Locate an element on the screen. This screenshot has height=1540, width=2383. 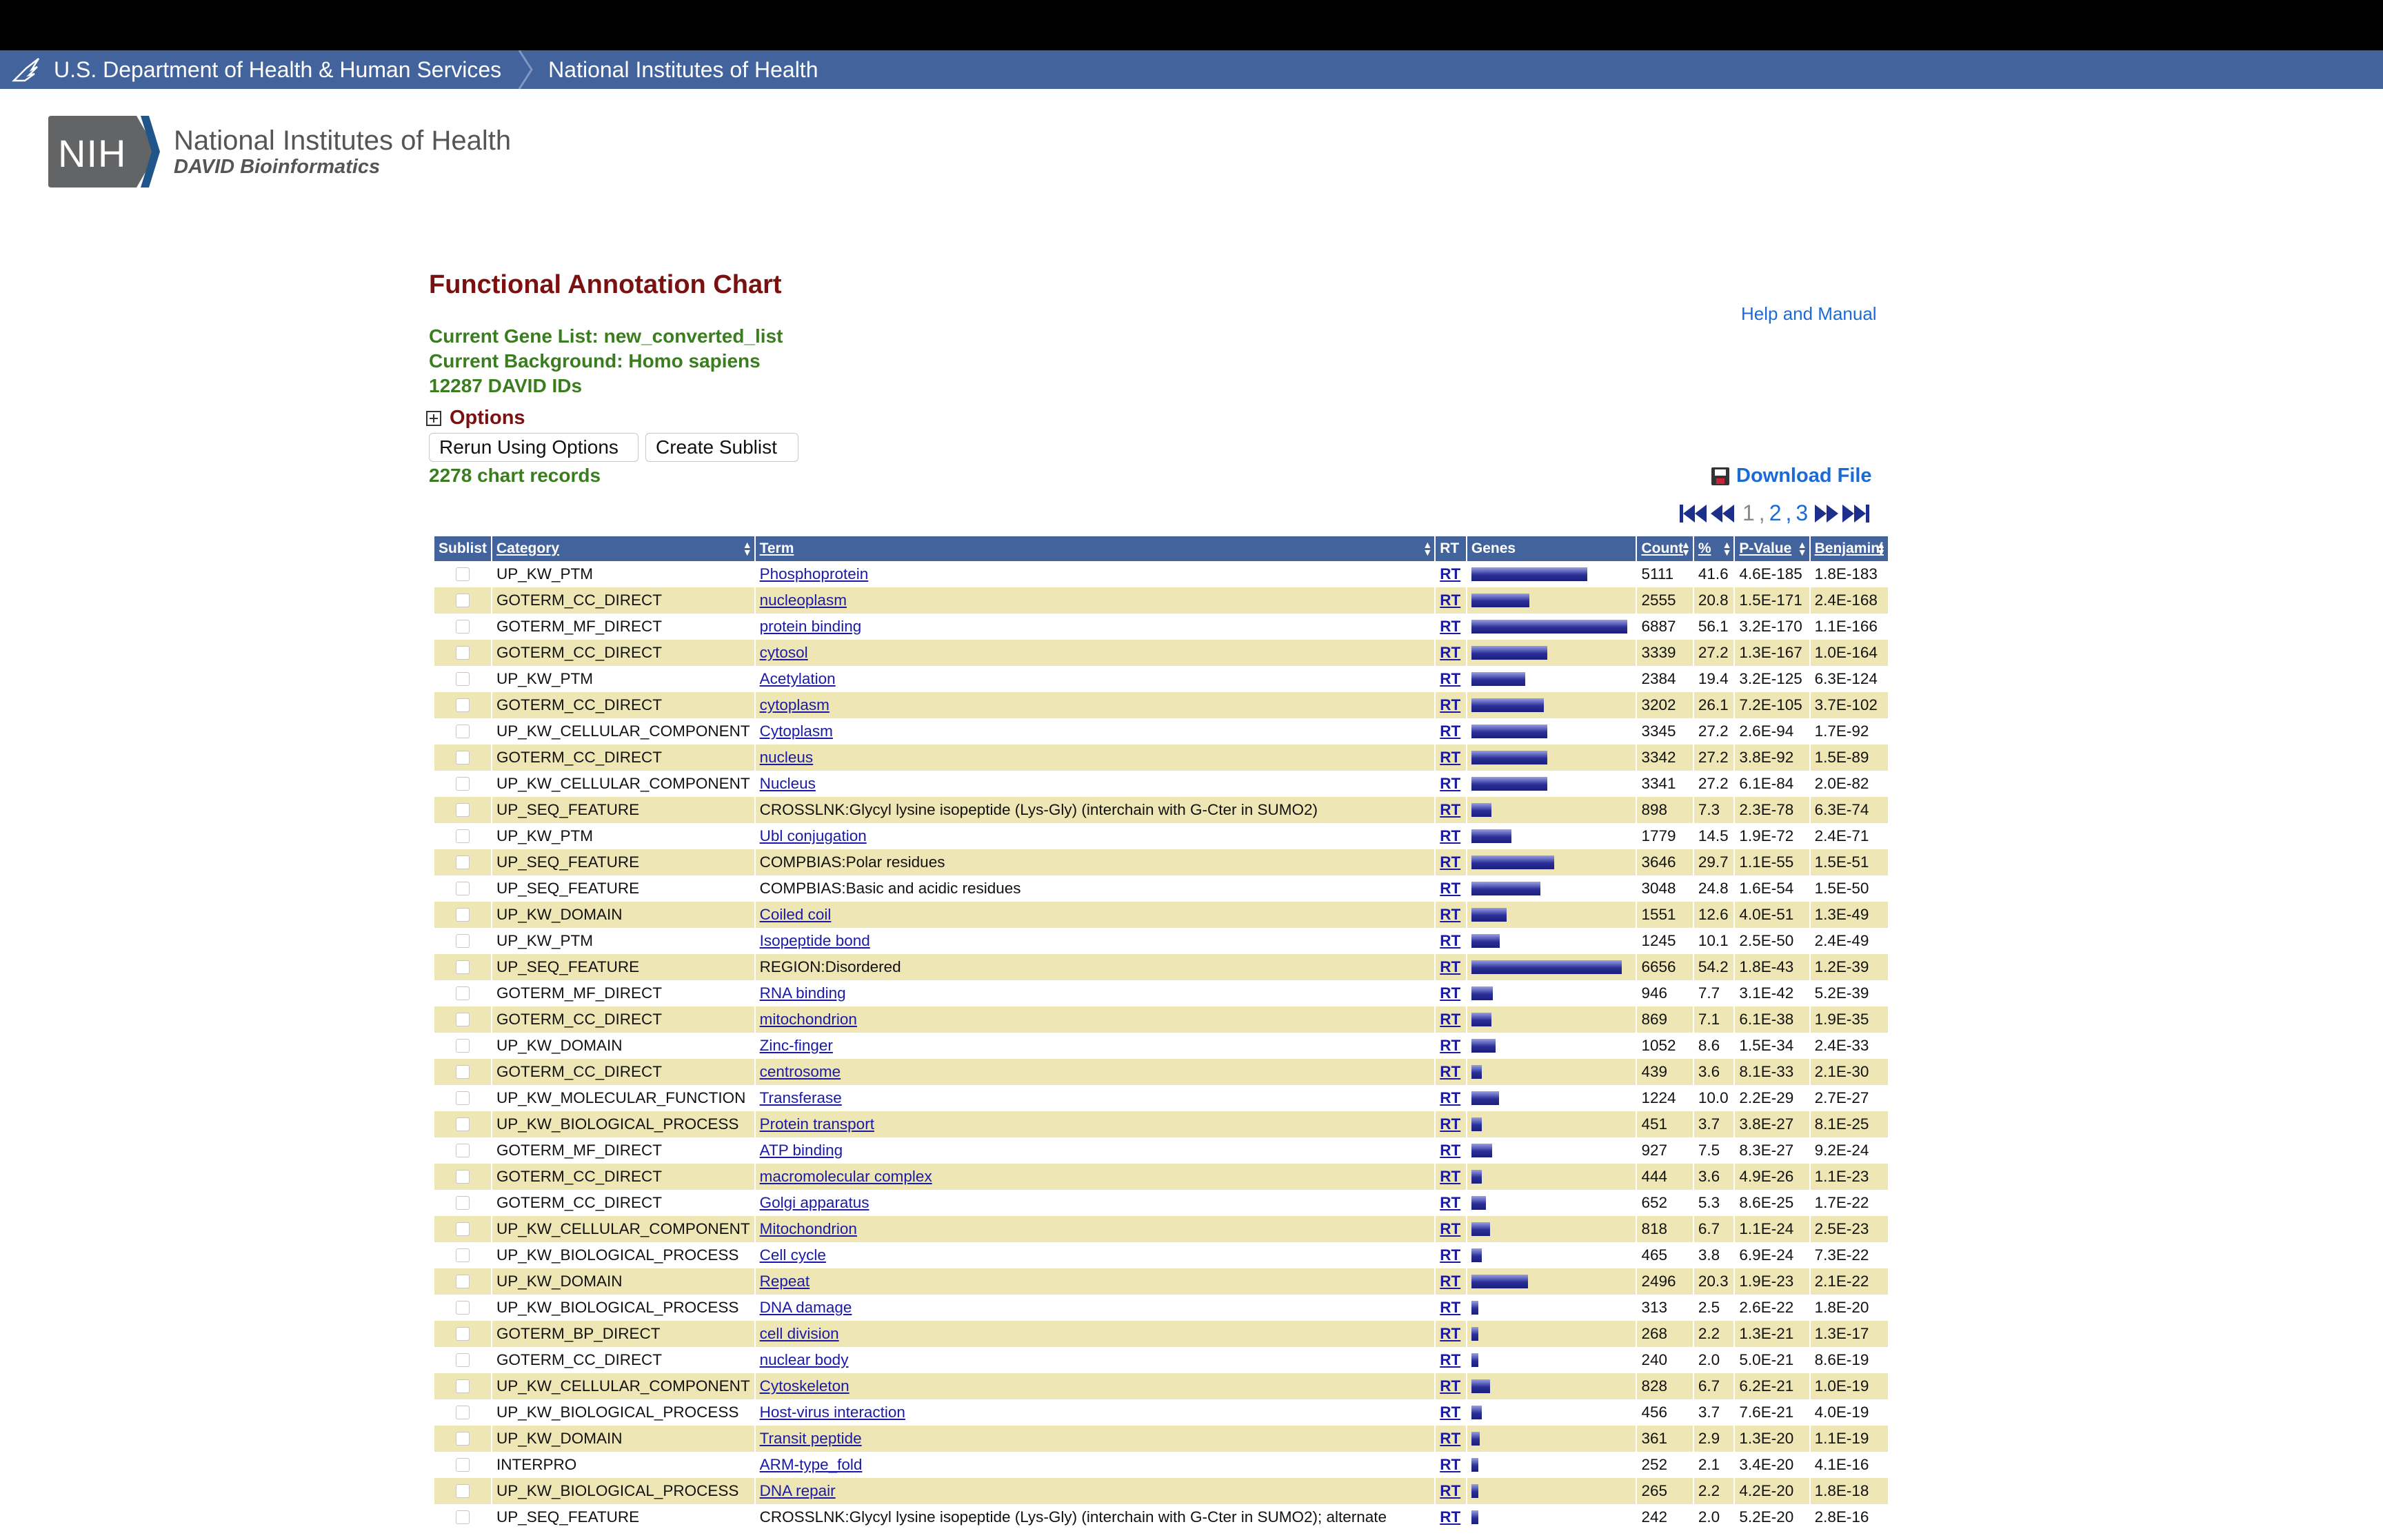
sort-benjamini-link: Benjamini is located at coordinates (1849, 548).